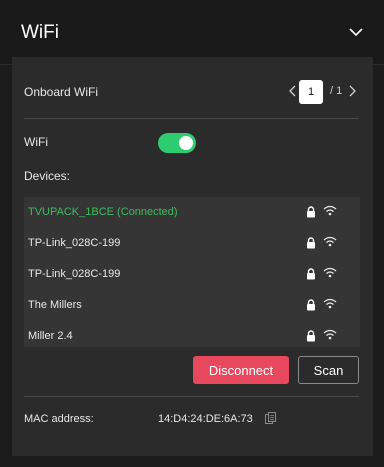 The height and width of the screenshot is (467, 384). I want to click on devices-label: Devices:, so click(47, 176).